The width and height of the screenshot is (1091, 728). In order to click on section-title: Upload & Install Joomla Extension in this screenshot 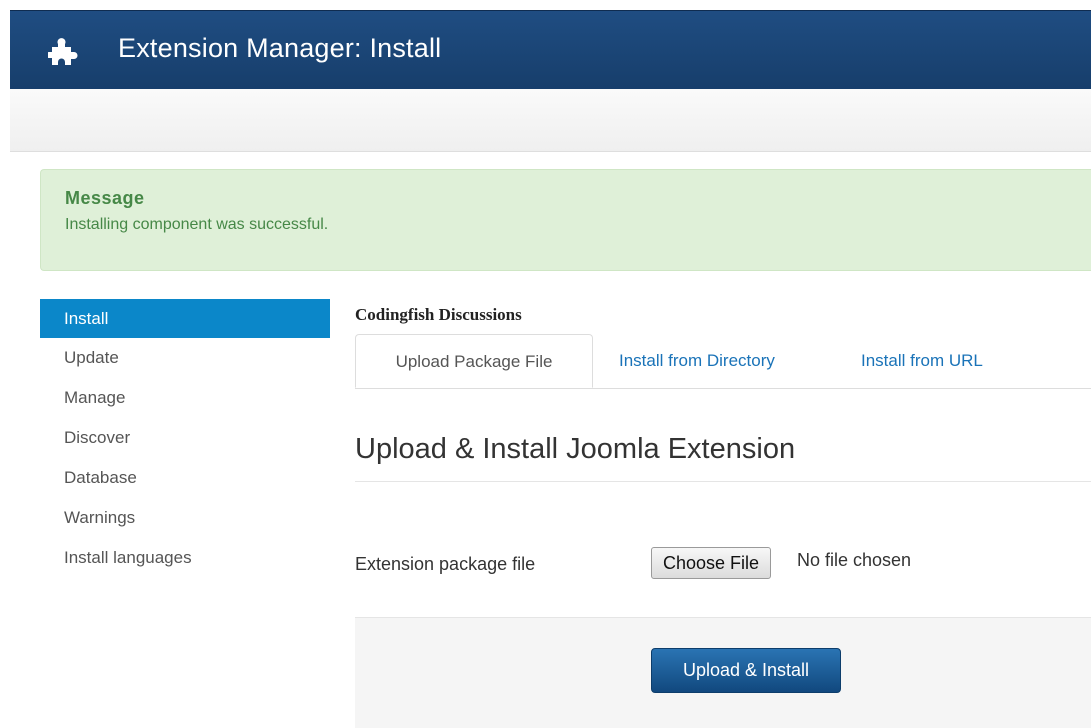, I will do `click(575, 449)`.